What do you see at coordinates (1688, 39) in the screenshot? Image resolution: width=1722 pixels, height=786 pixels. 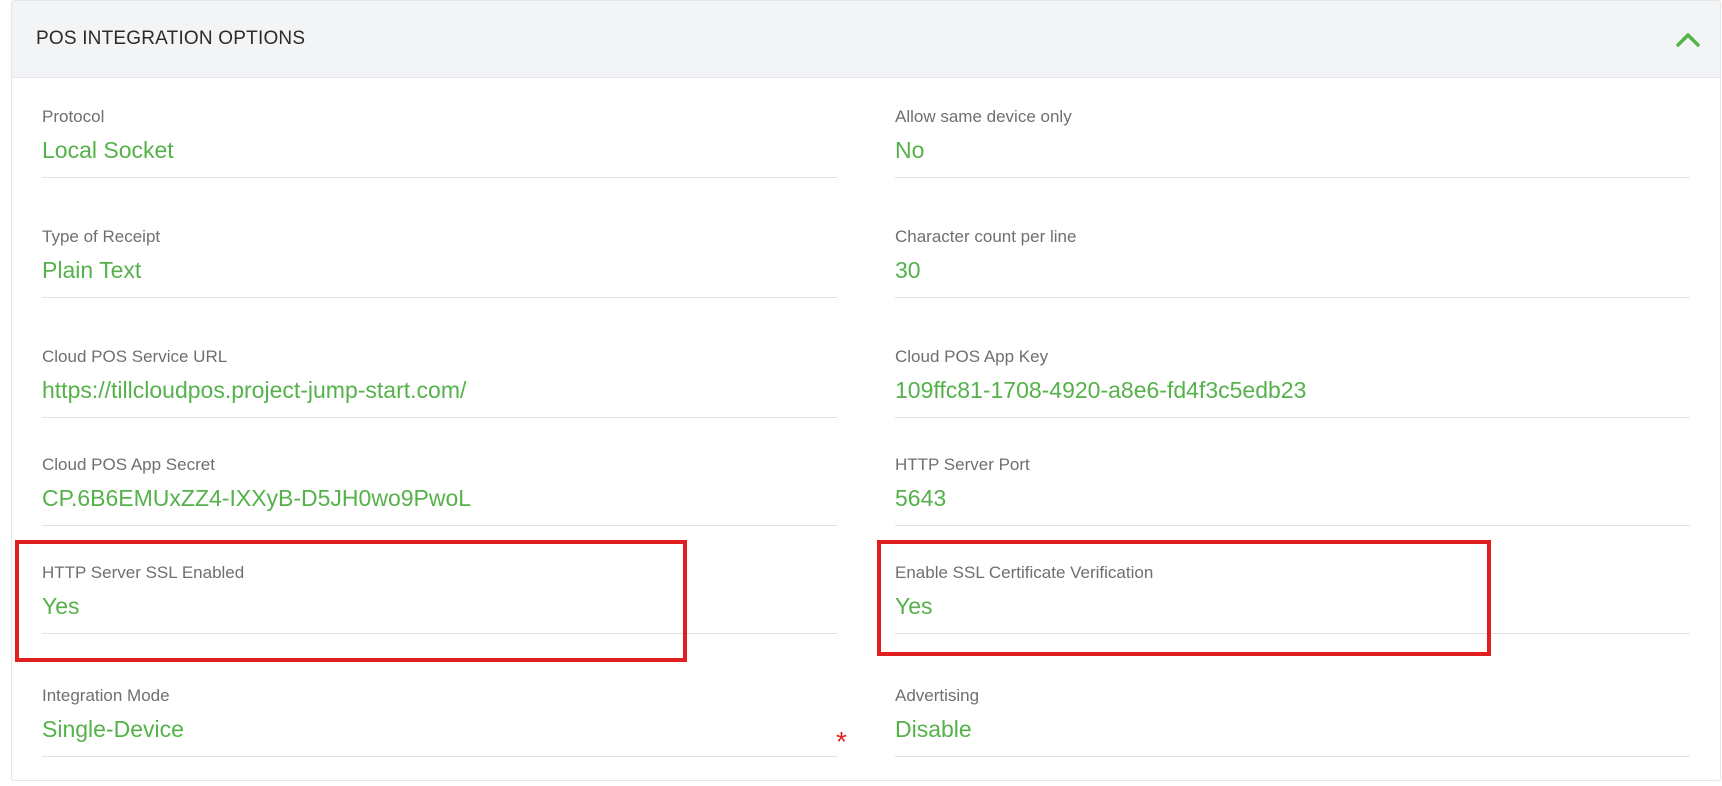 I see `chevron-up-icon` at bounding box center [1688, 39].